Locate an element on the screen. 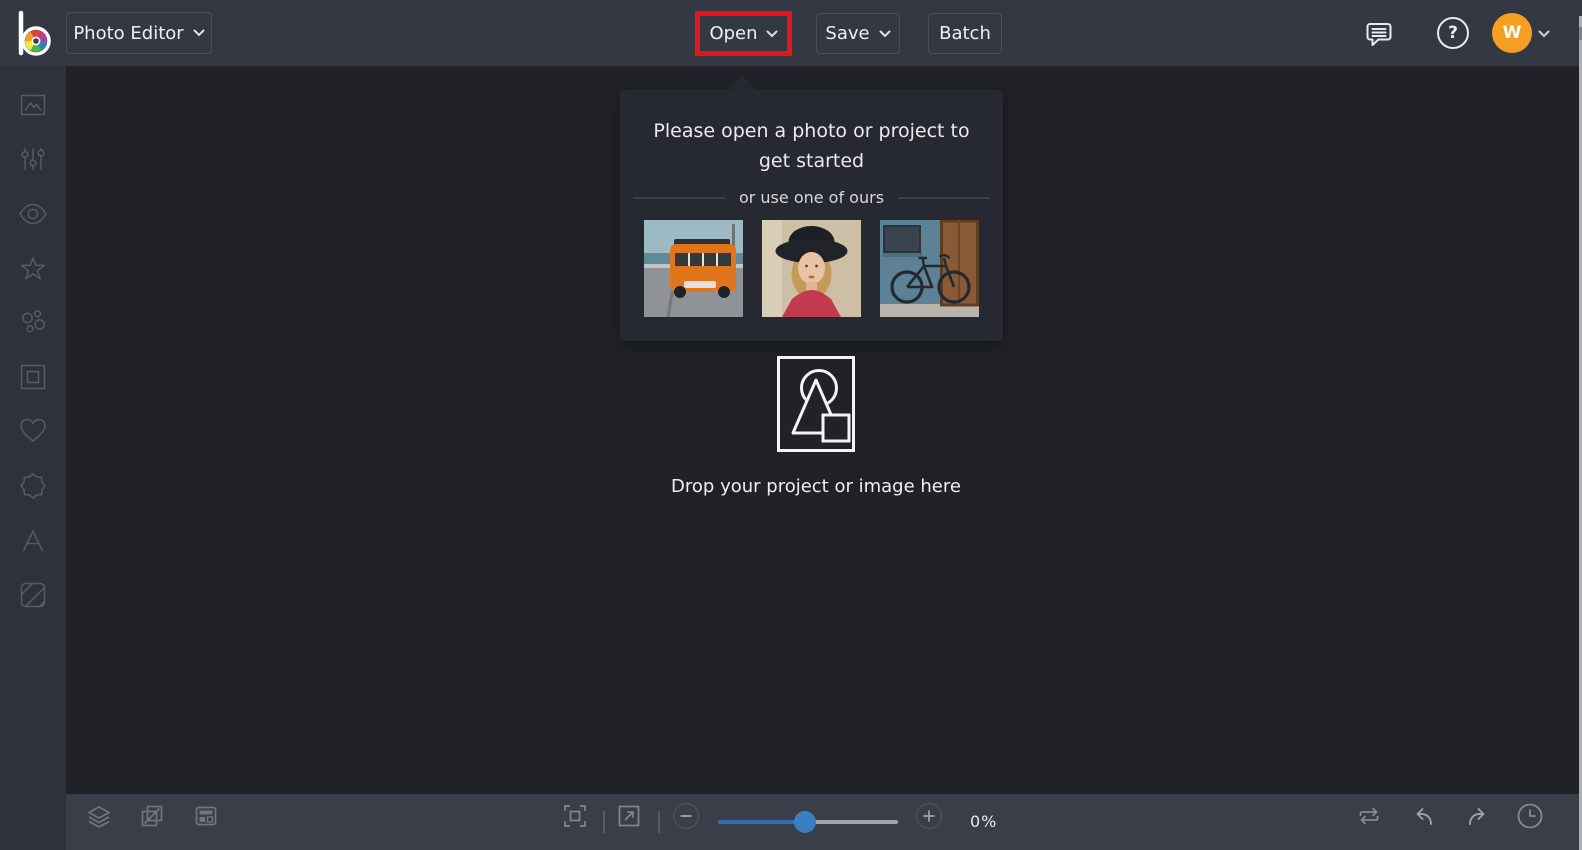 This screenshot has height=850, width=1582. heart-icon is located at coordinates (33, 430).